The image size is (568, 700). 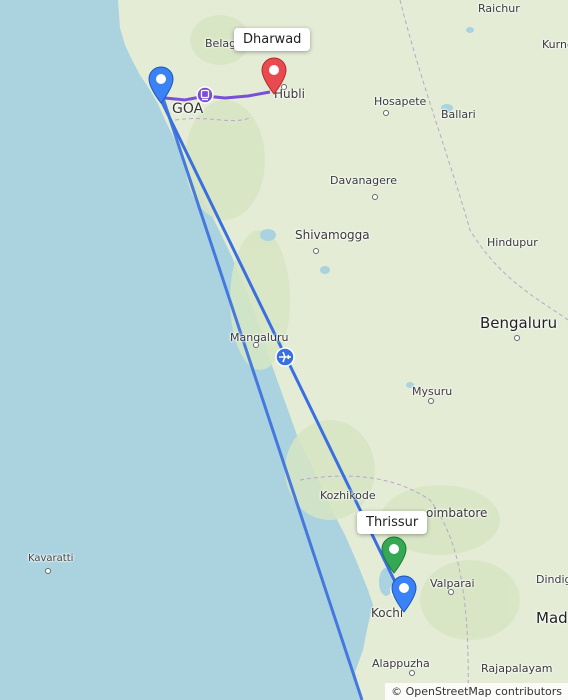 What do you see at coordinates (51, 558) in the screenshot?
I see `place-label-kavaratti: Kavaratti` at bounding box center [51, 558].